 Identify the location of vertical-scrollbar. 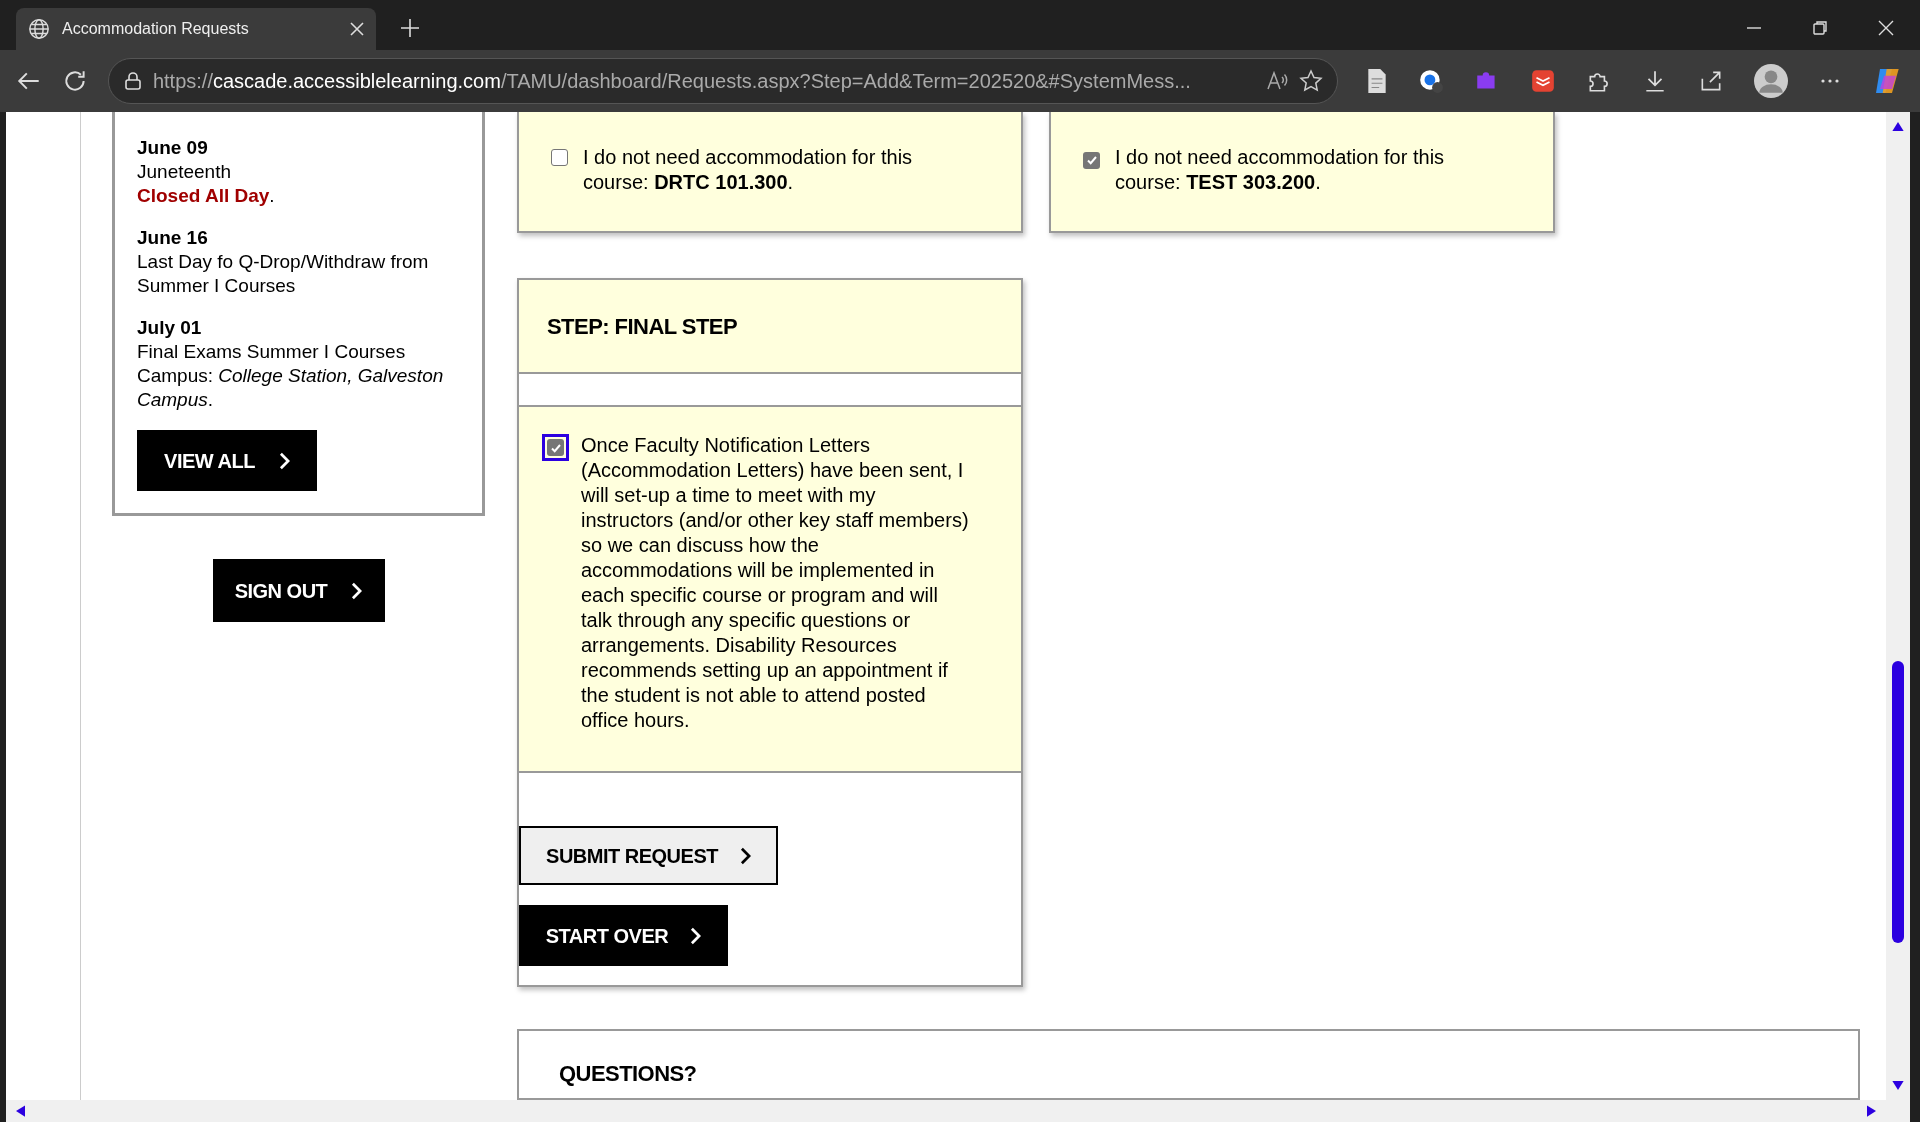
(1898, 606).